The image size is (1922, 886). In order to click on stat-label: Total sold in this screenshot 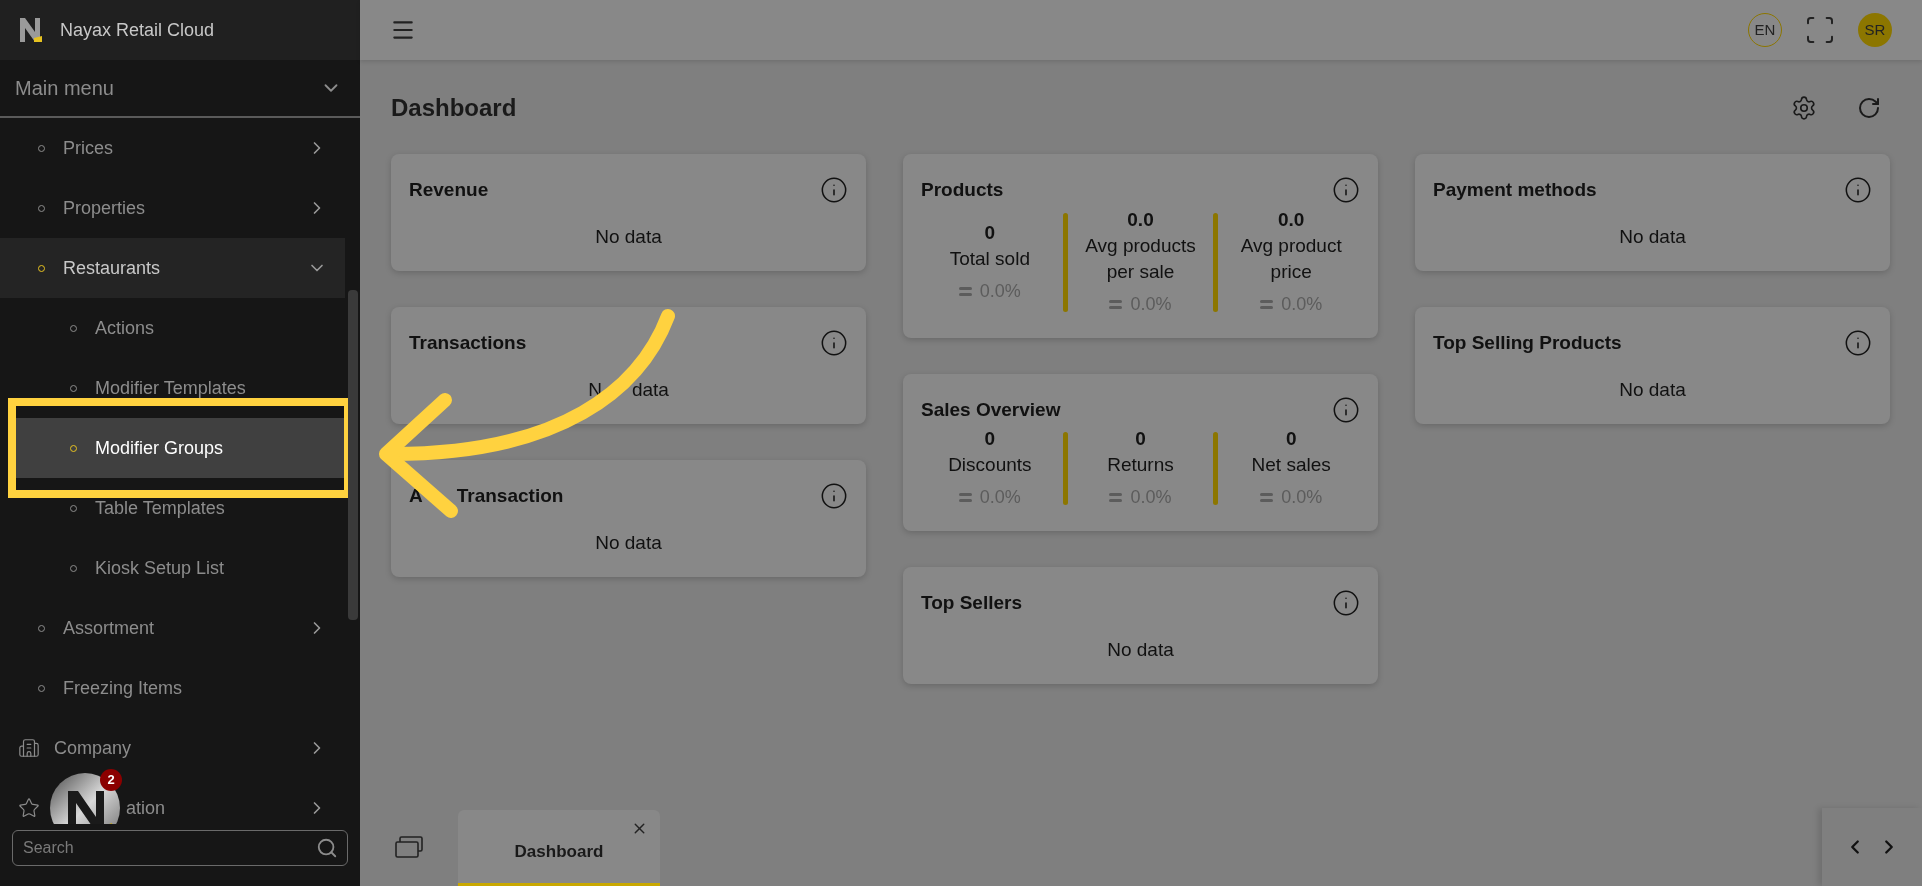, I will do `click(989, 258)`.